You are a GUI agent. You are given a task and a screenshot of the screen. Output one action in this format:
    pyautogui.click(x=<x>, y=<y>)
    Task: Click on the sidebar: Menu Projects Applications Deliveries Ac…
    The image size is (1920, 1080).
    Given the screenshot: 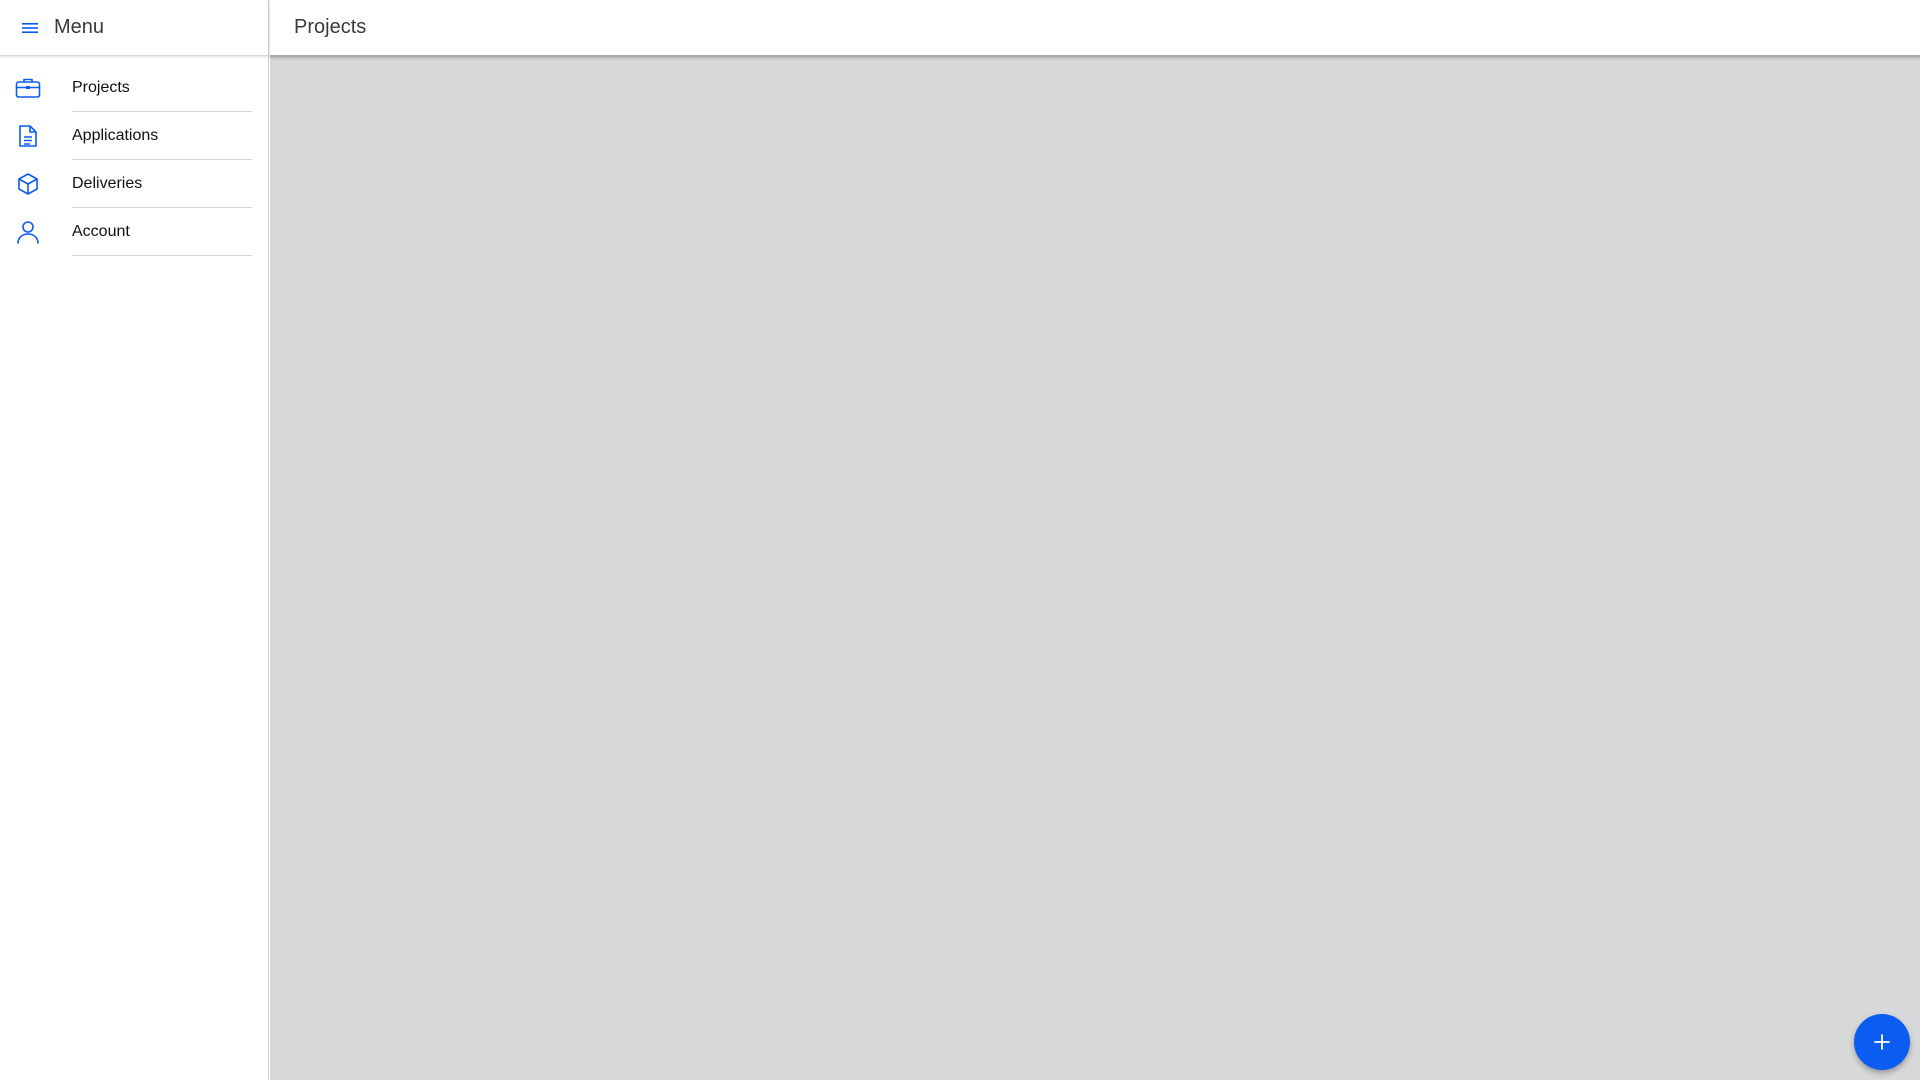 What is the action you would take?
    pyautogui.click(x=134, y=540)
    